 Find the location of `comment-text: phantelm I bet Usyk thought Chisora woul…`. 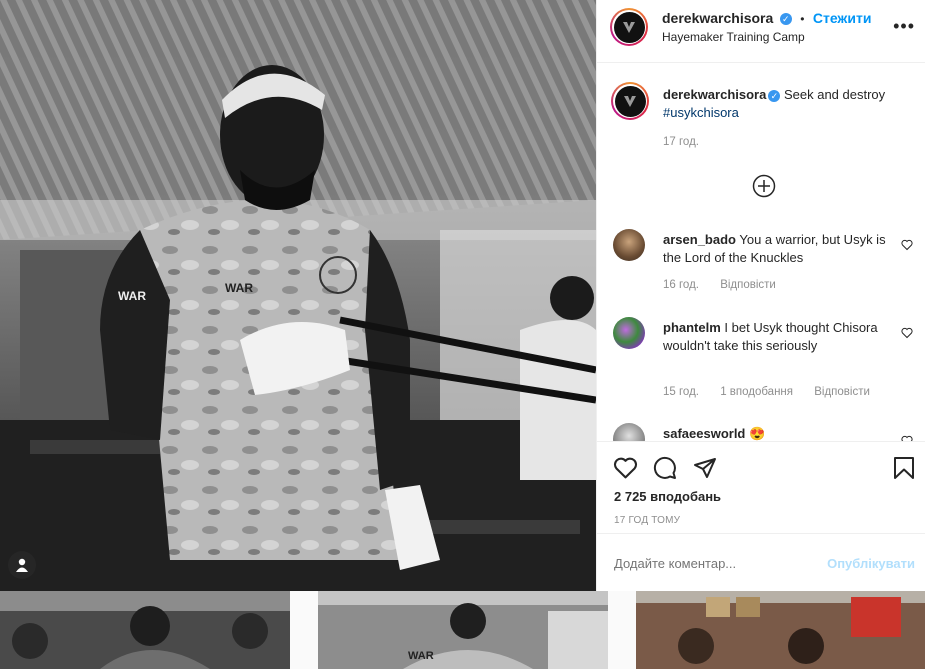

comment-text: phantelm I bet Usyk thought Chisora woul… is located at coordinates (773, 337).